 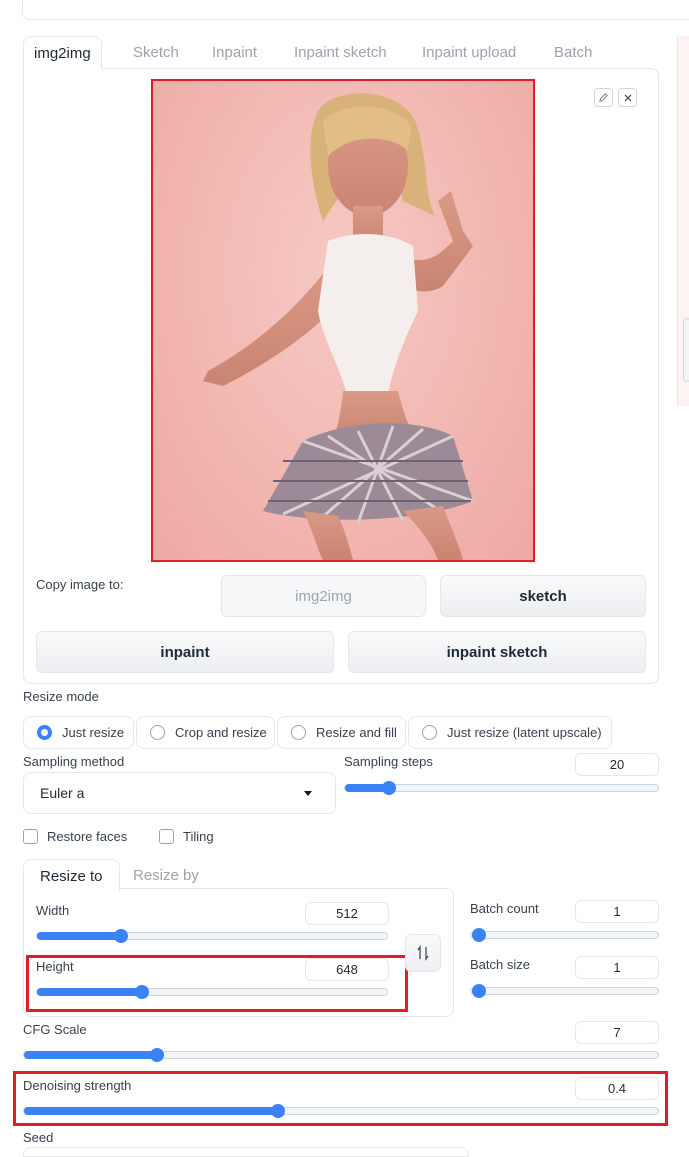 I want to click on tab-resize-to: Resize to, so click(x=71, y=875).